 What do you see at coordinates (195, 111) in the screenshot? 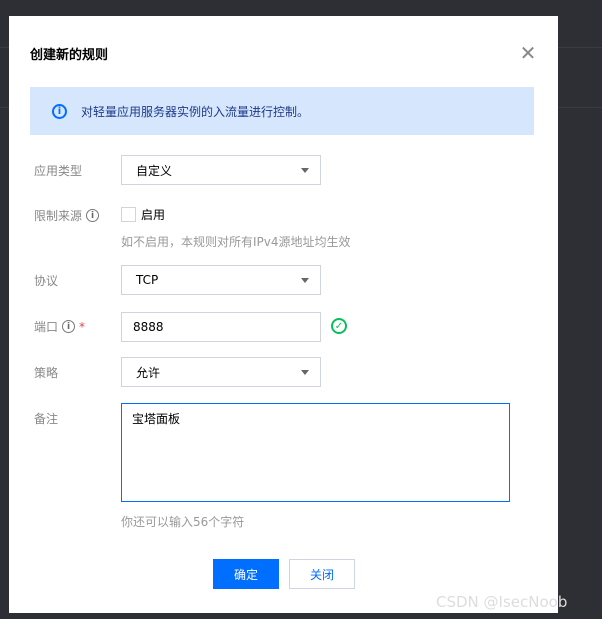
I see `alert-text: 对轻量应用服务器实例的入流量进行控制。` at bounding box center [195, 111].